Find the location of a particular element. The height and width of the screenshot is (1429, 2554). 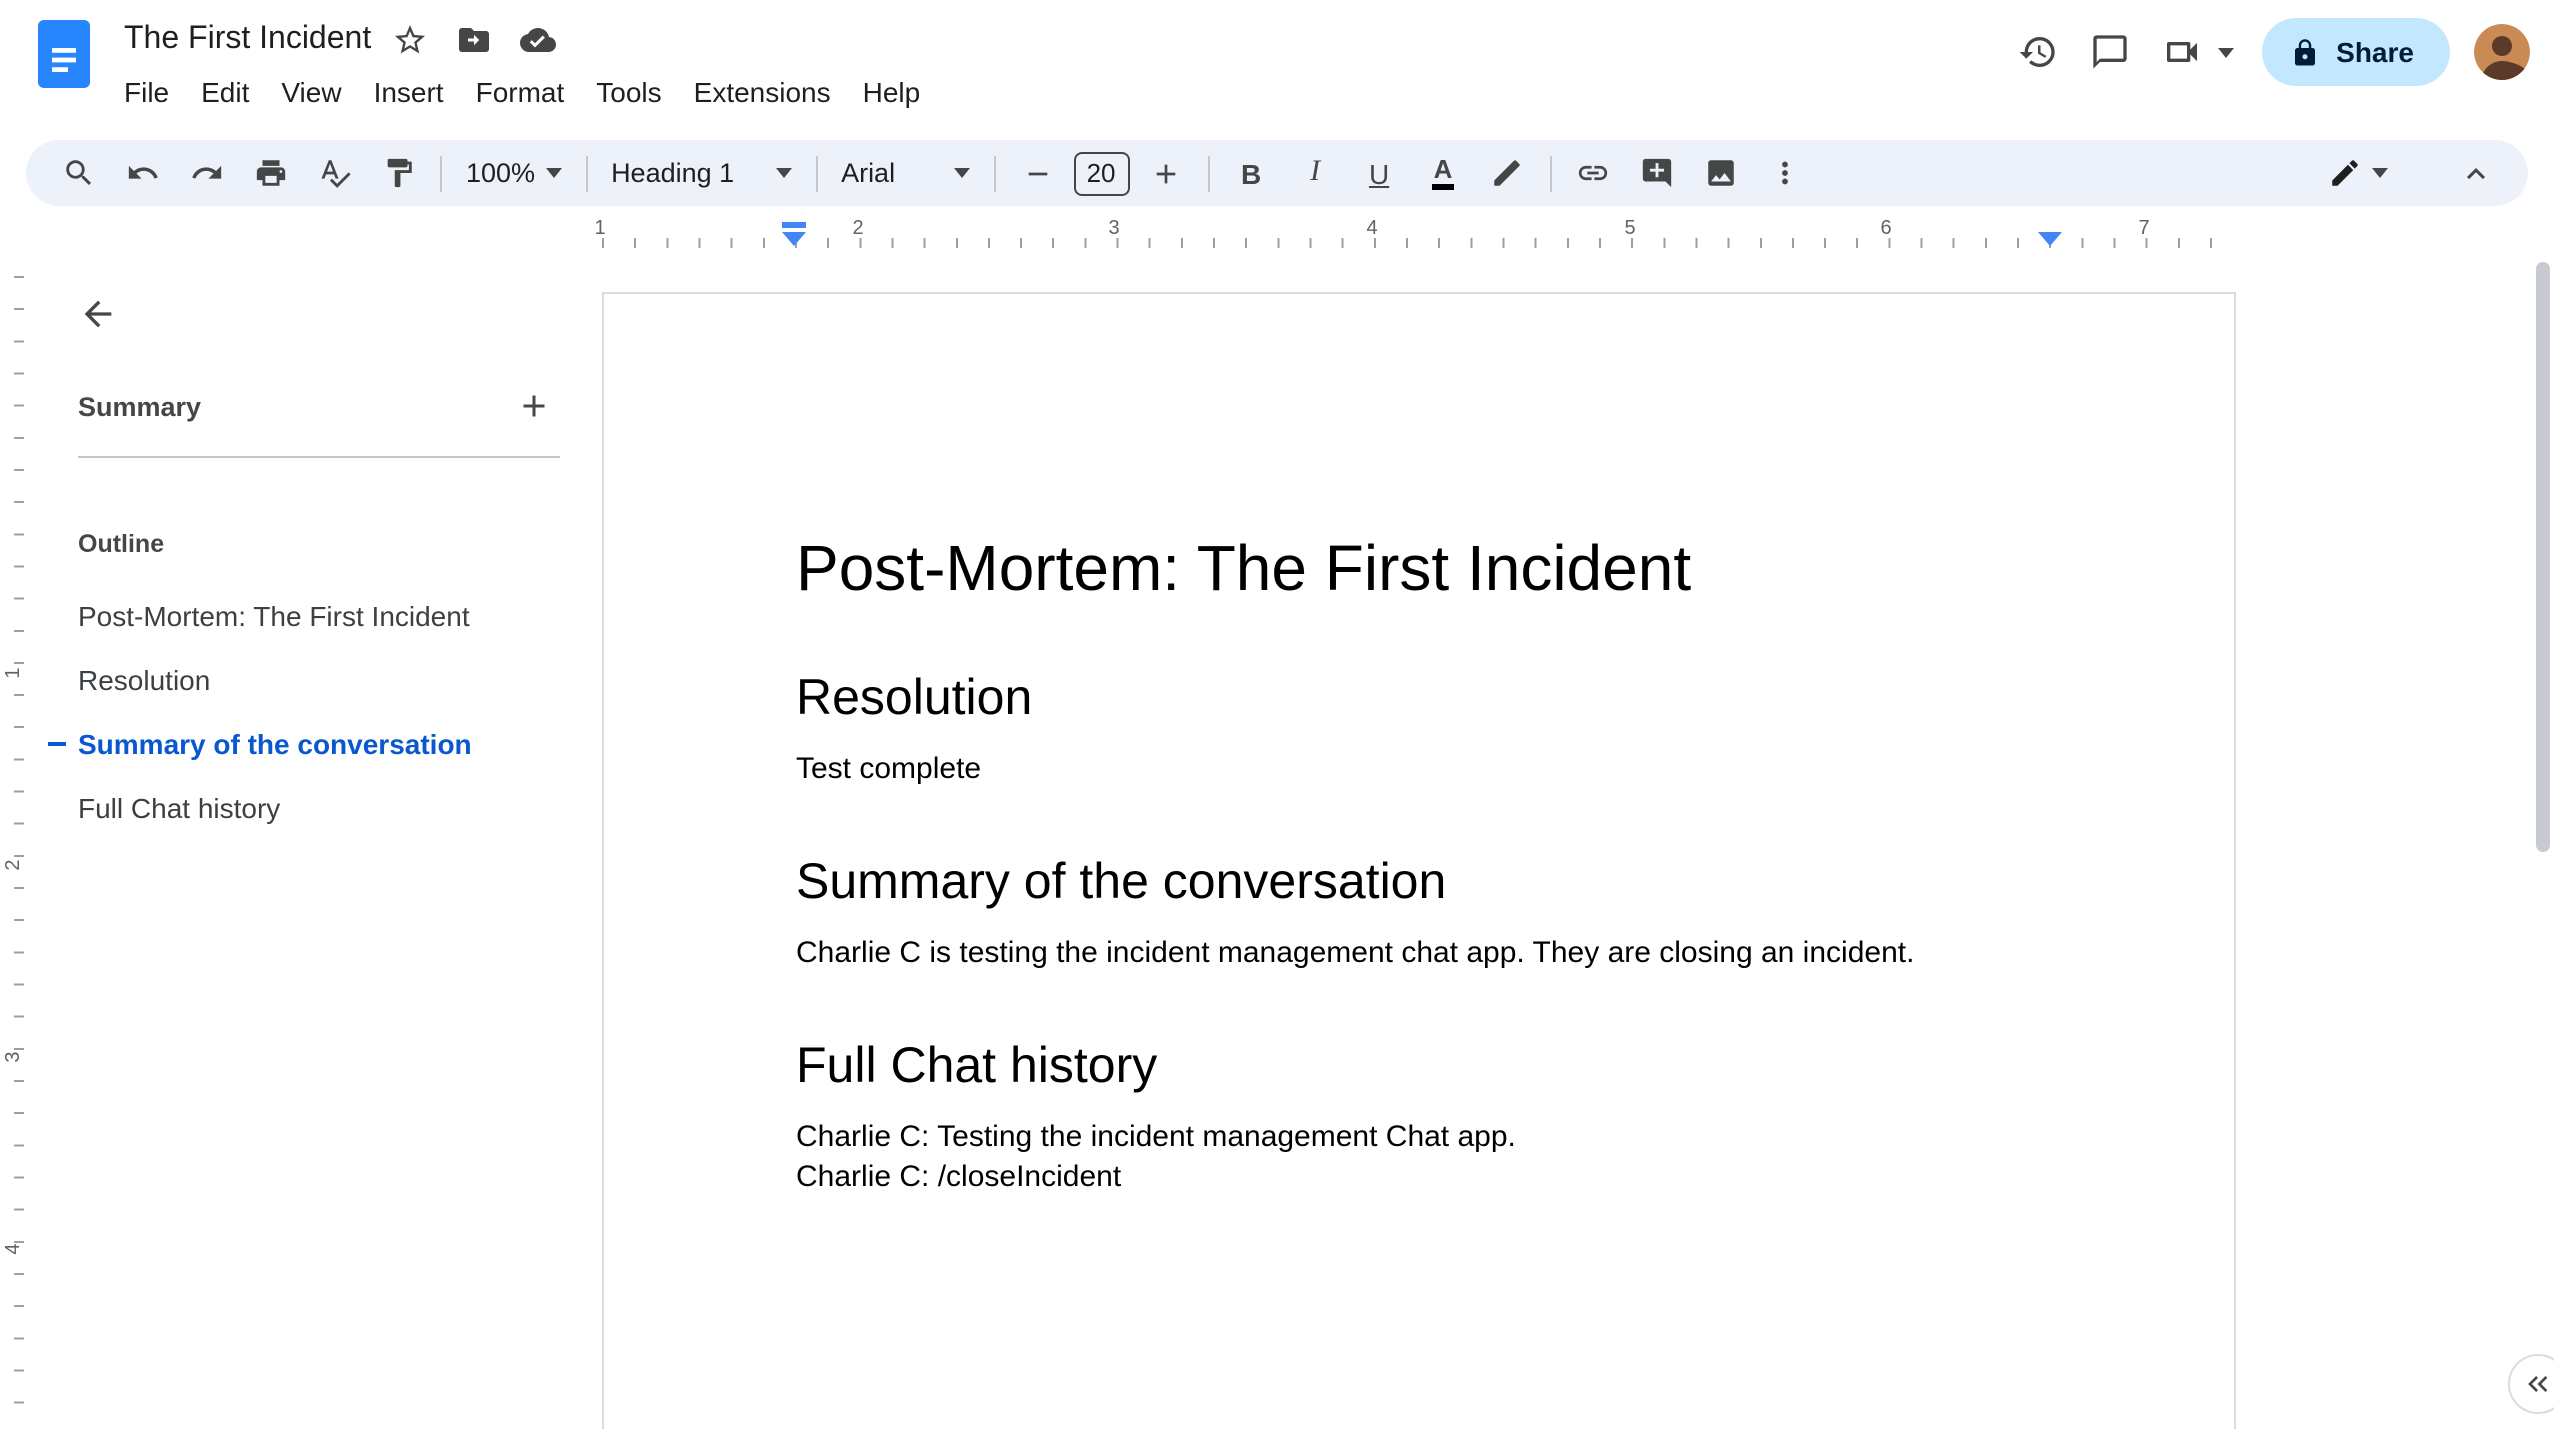

header-actions: Share is located at coordinates (2266, 52).